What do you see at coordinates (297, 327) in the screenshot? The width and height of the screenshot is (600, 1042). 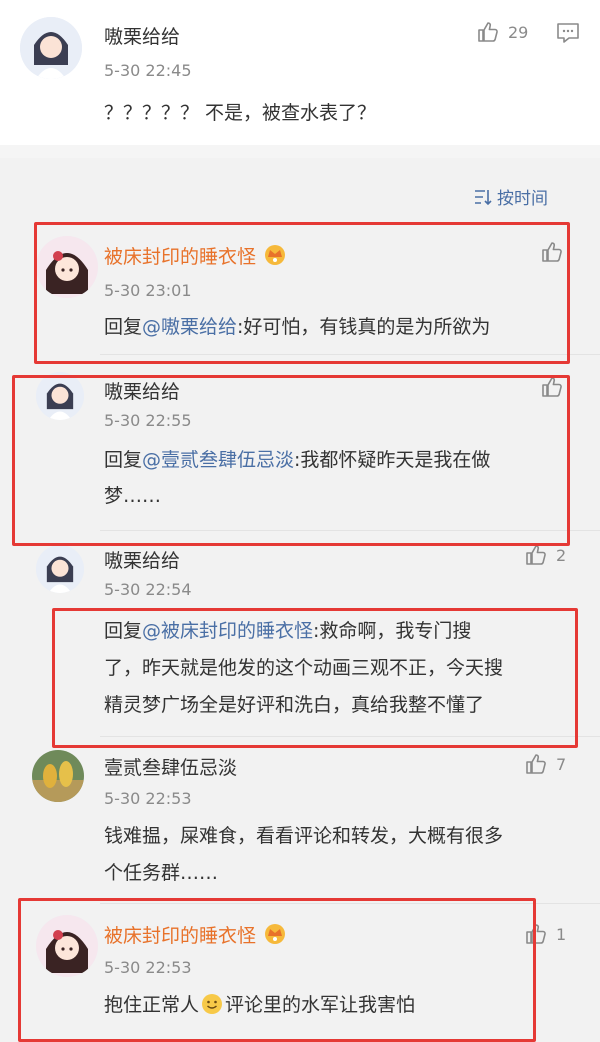 I see `reply-text: 回复@嗷栗给给:好可怕，有钱真的是为所欲为` at bounding box center [297, 327].